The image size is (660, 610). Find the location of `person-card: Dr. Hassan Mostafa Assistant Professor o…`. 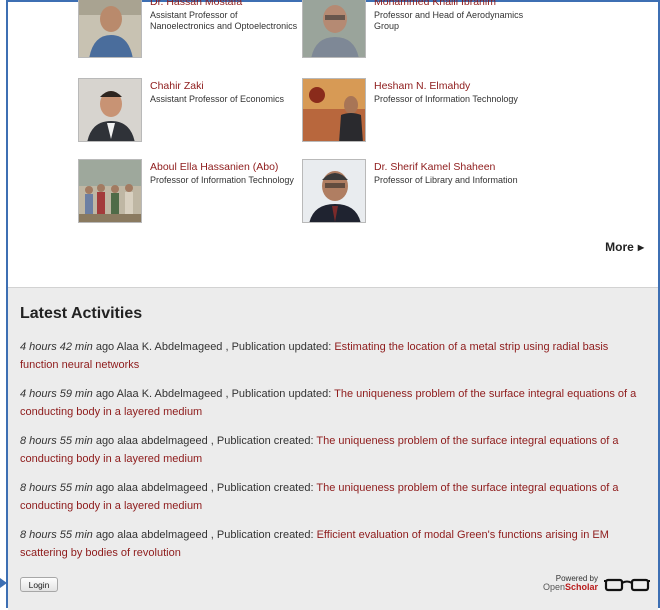

person-card: Dr. Hassan Mostafa Assistant Professor o… is located at coordinates (188, 30).